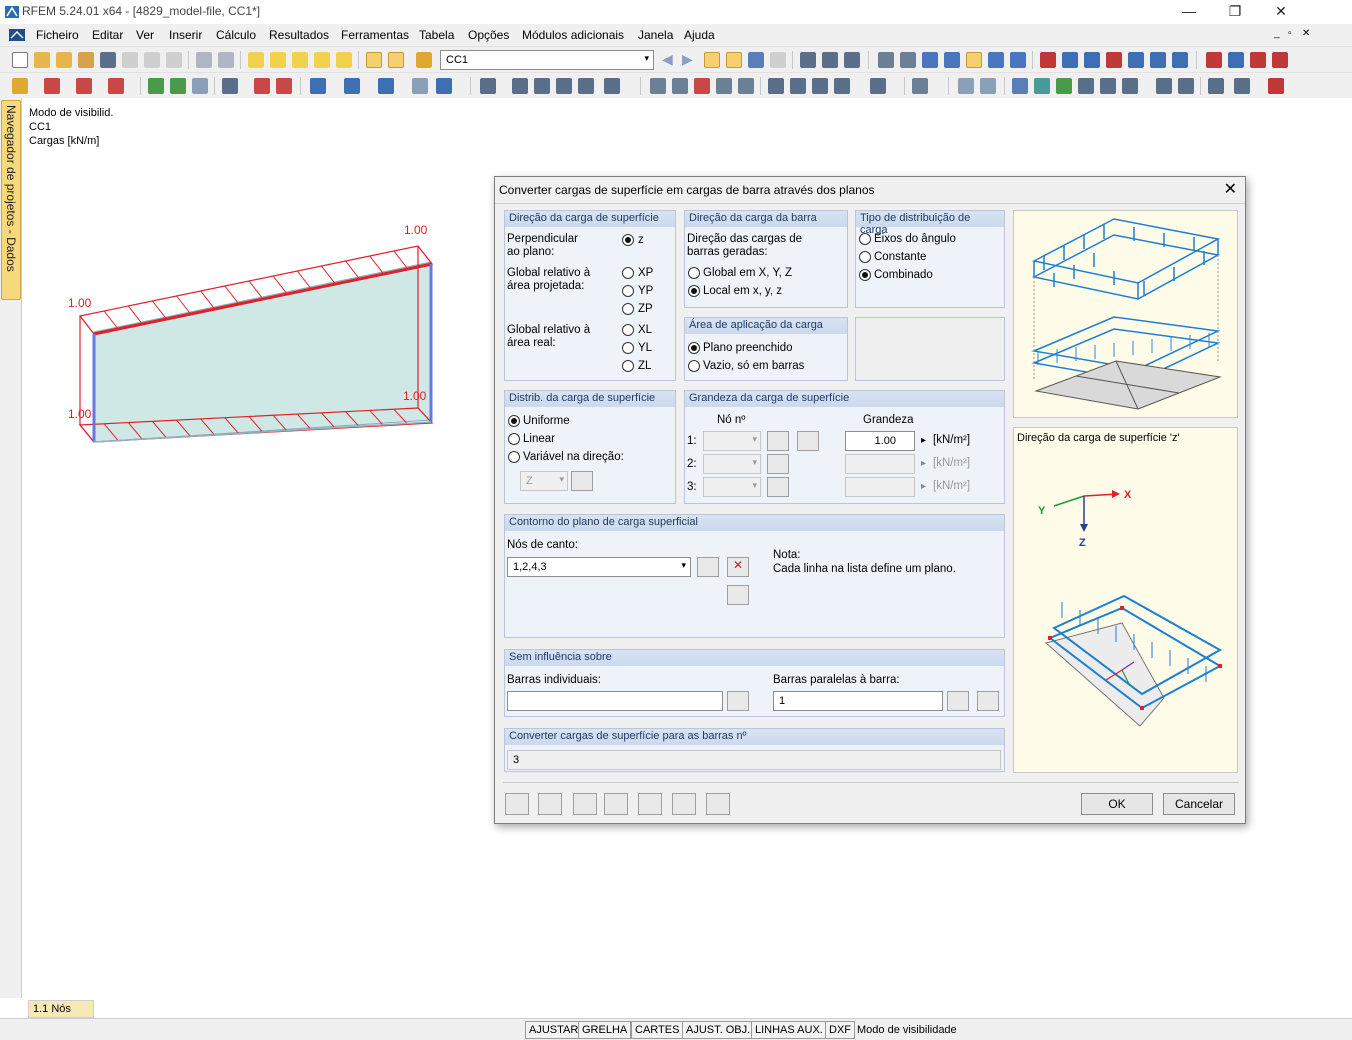 The height and width of the screenshot is (1040, 1352). Describe the element at coordinates (865, 275) in the screenshot. I see `radio-combined` at that location.